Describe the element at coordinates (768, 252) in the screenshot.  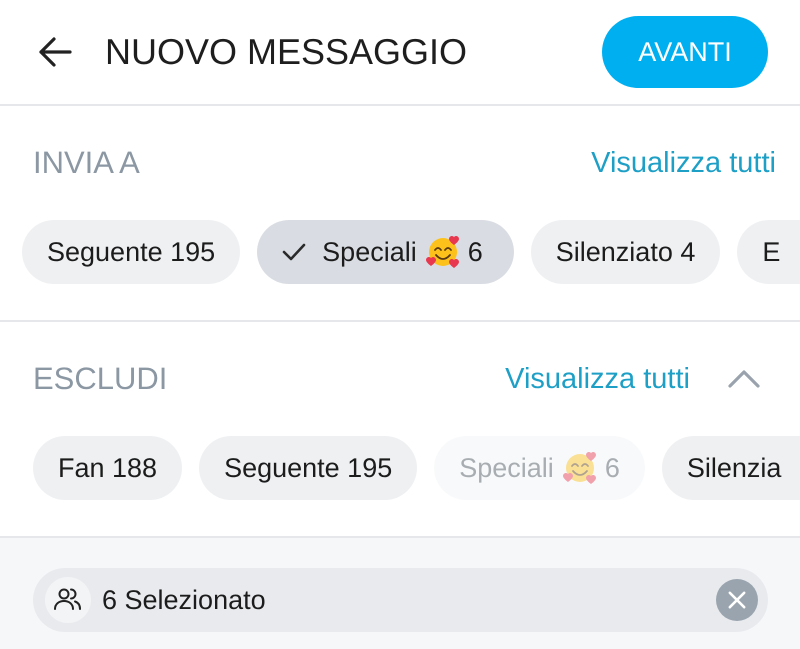
I see `filter-chip: E` at that location.